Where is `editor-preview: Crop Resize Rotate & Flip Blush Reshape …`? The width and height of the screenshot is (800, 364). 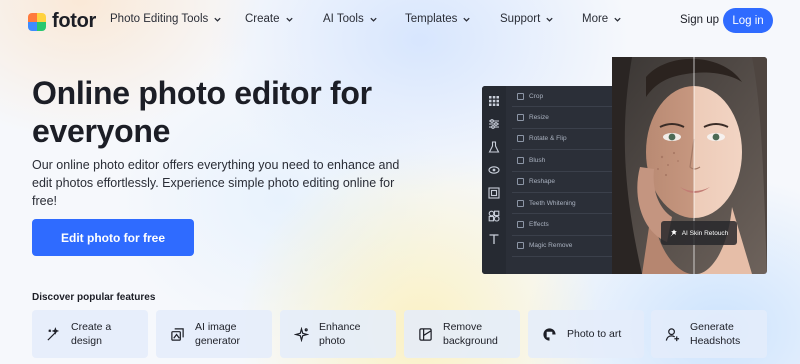
editor-preview: Crop Resize Rotate & Flip Blush Reshape … is located at coordinates (548, 180).